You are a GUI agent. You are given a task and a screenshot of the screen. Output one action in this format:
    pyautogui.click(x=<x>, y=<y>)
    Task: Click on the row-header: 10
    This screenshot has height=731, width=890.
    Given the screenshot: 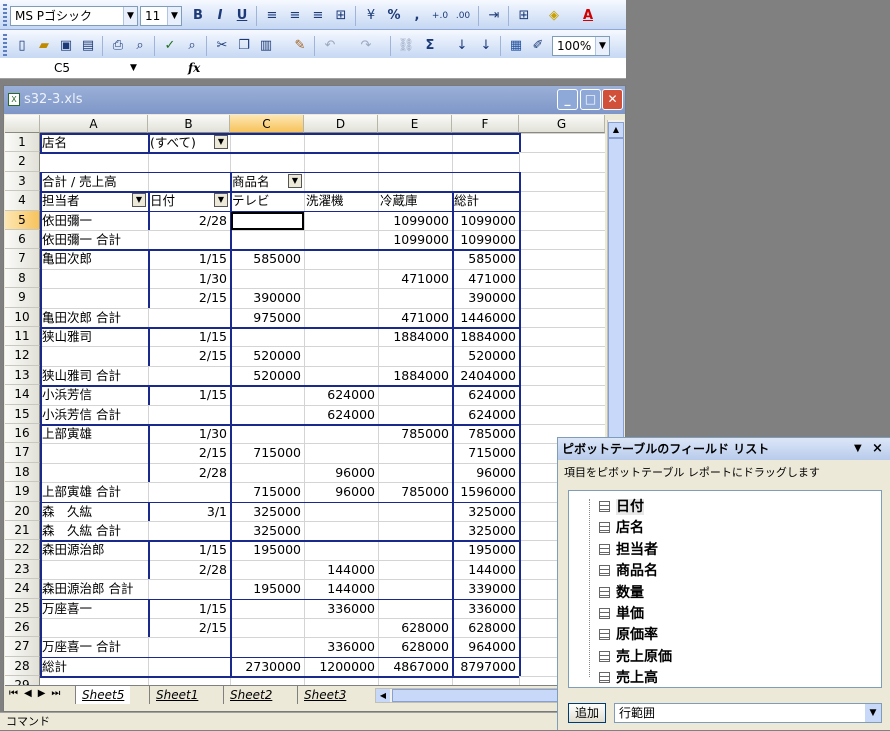 What is the action you would take?
    pyautogui.click(x=22, y=317)
    